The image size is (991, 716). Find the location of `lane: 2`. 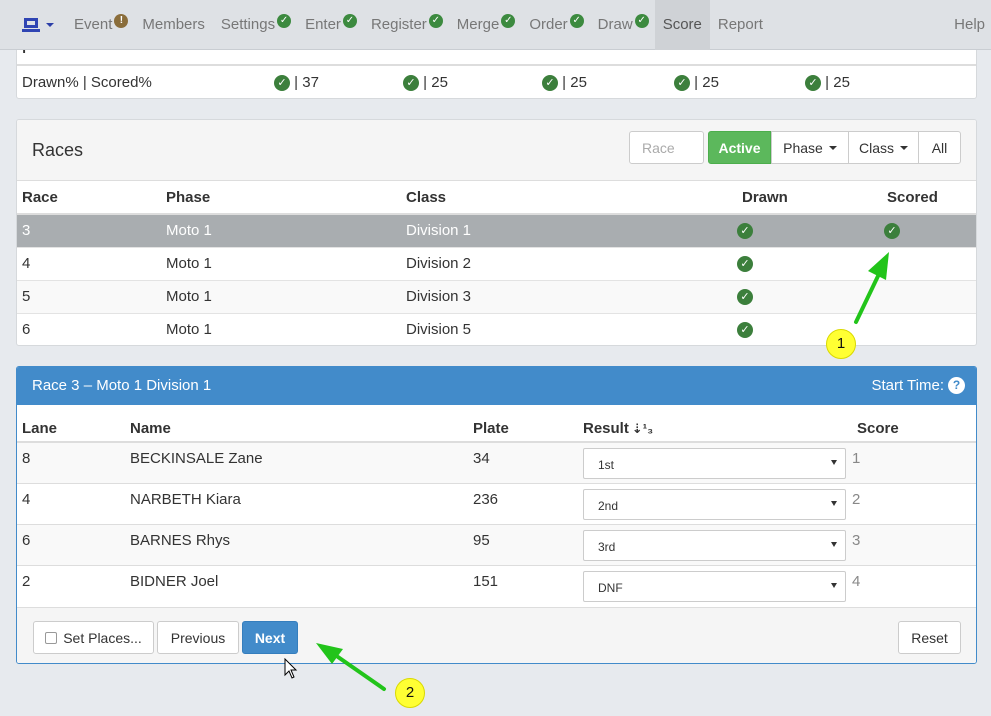

lane: 2 is located at coordinates (71, 585).